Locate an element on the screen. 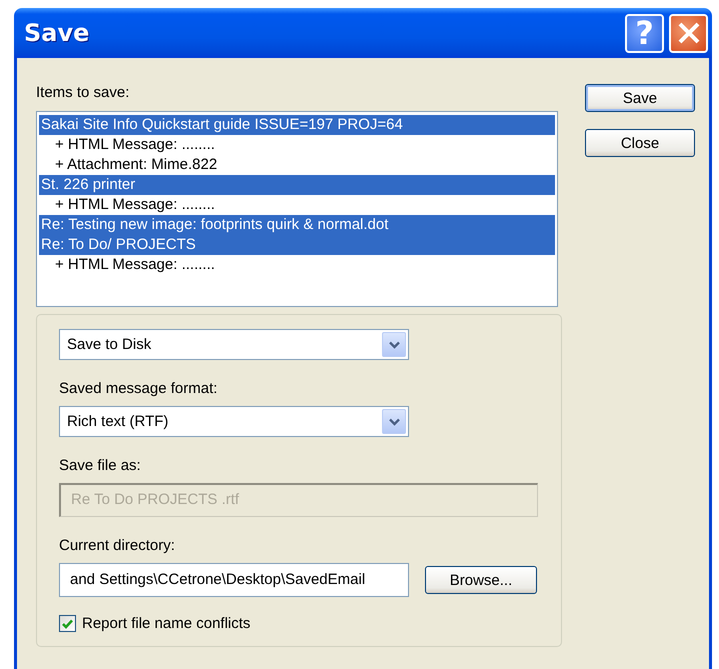 This screenshot has width=719, height=669. checkbox is located at coordinates (67, 623).